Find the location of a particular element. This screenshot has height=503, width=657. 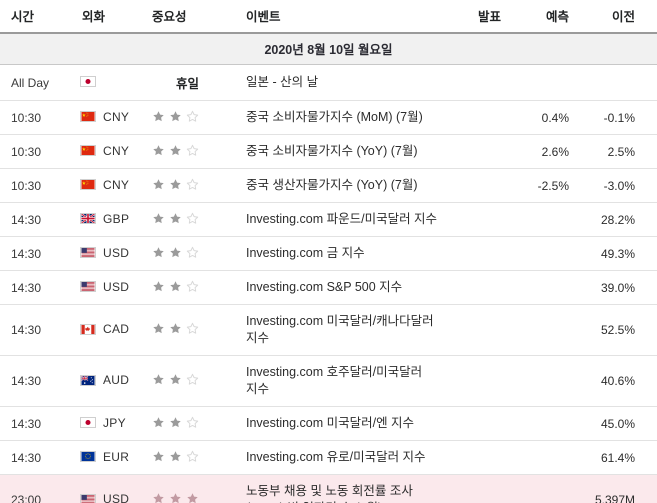

table-row: 14:30 JPY Investing.com 미국달러/엔 지수 45.0% is located at coordinates (328, 423).